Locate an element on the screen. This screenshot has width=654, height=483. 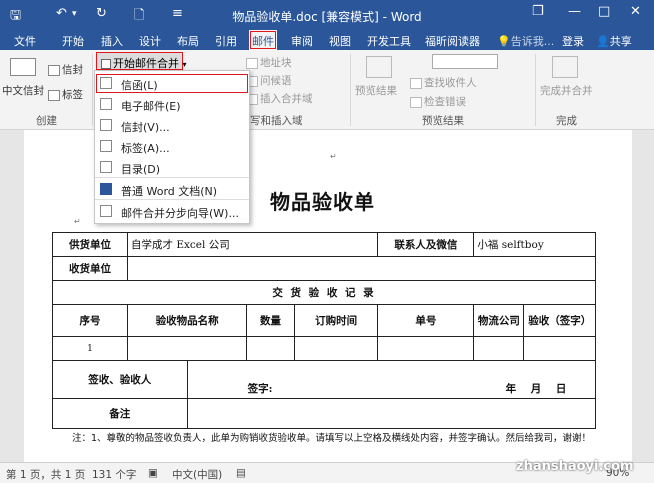
window-title: 物品验收单.doc [兼容模式] - Word is located at coordinates (327, 17).